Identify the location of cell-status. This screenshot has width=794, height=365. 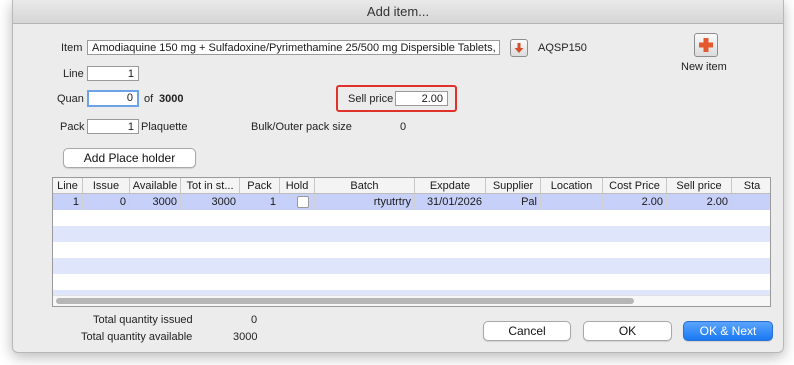
(751, 202).